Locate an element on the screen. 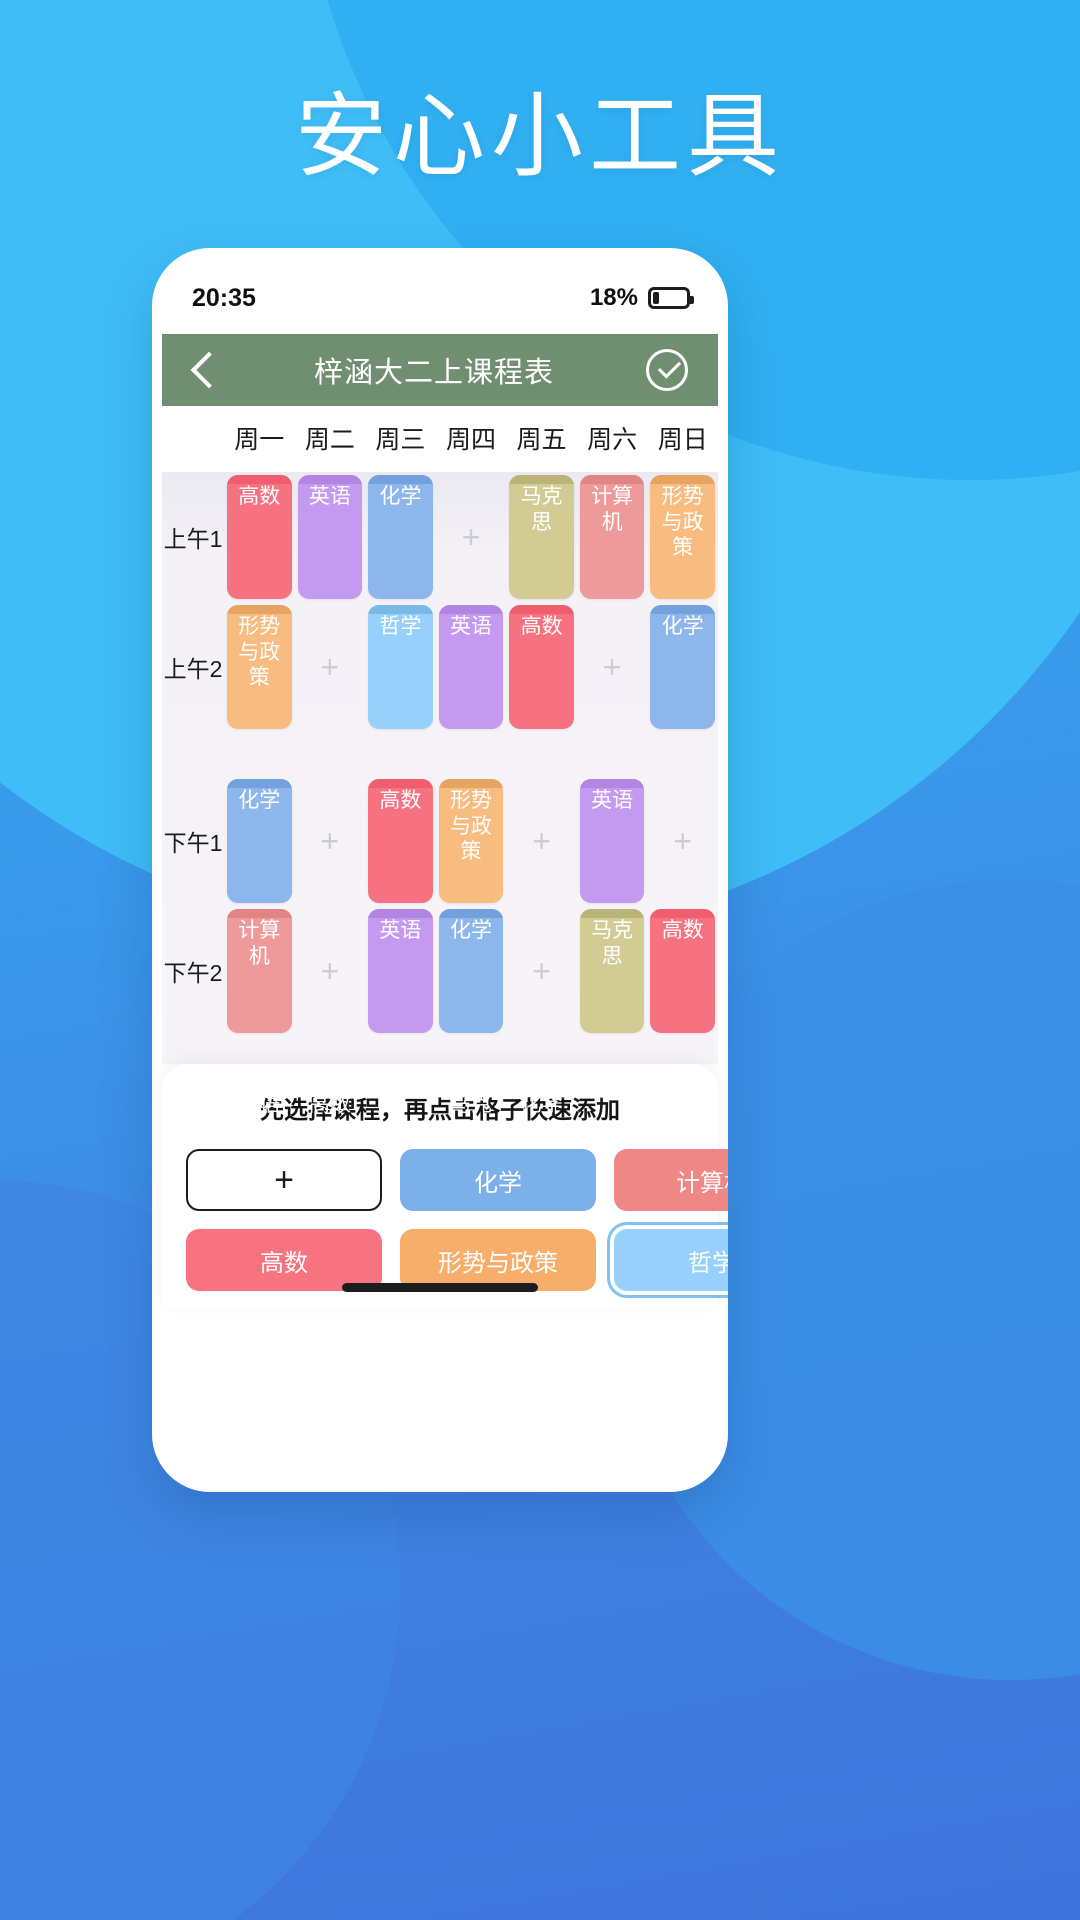 The height and width of the screenshot is (1920, 1080). course-cell: 哲学 is located at coordinates (400, 667).